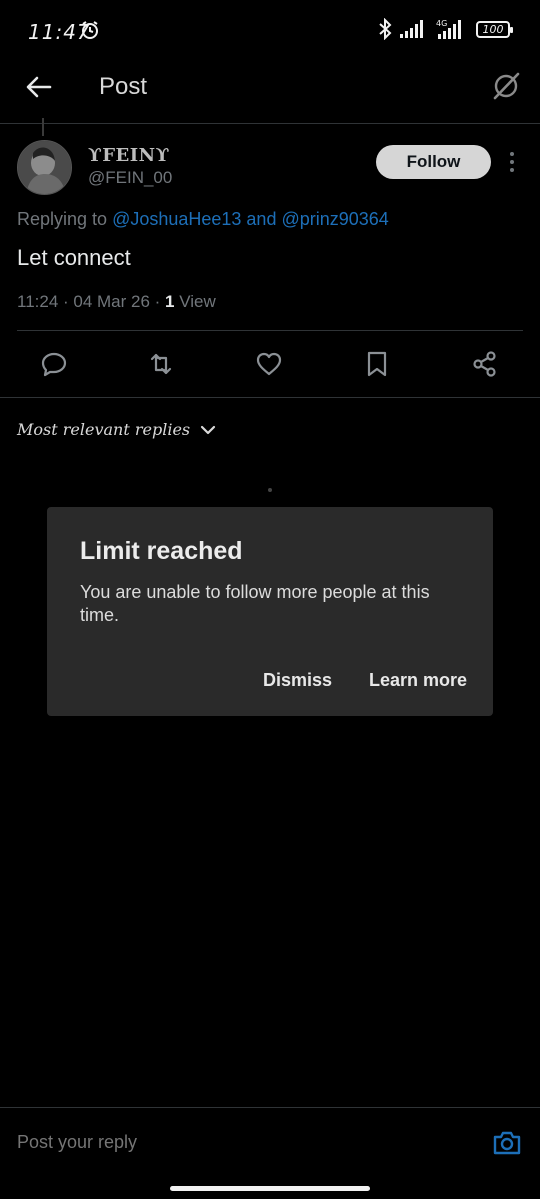 This screenshot has width=540, height=1199. I want to click on signal-icon, so click(411, 29).